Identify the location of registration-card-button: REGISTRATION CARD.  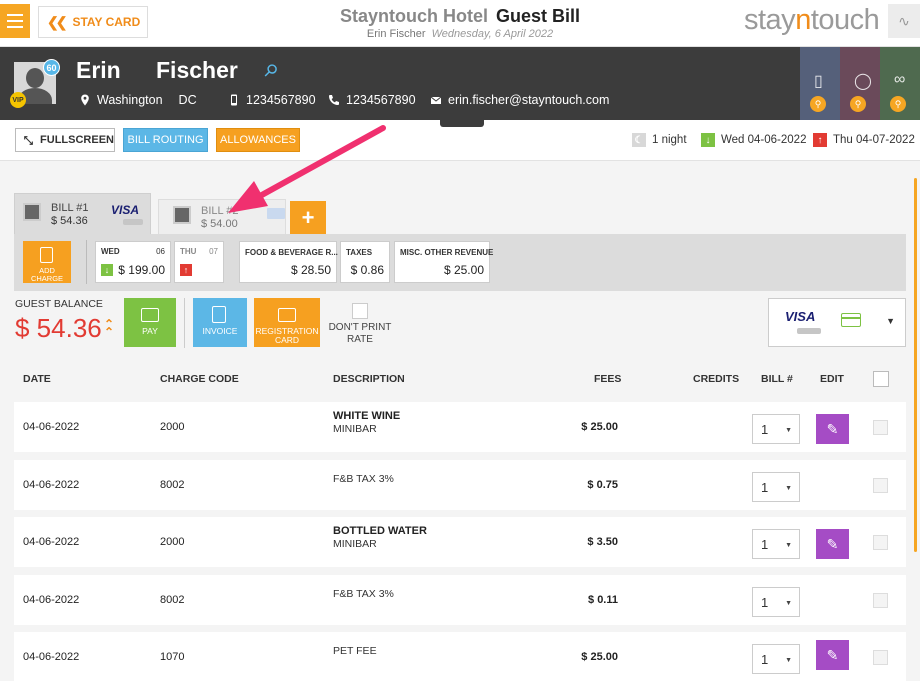
(287, 322).